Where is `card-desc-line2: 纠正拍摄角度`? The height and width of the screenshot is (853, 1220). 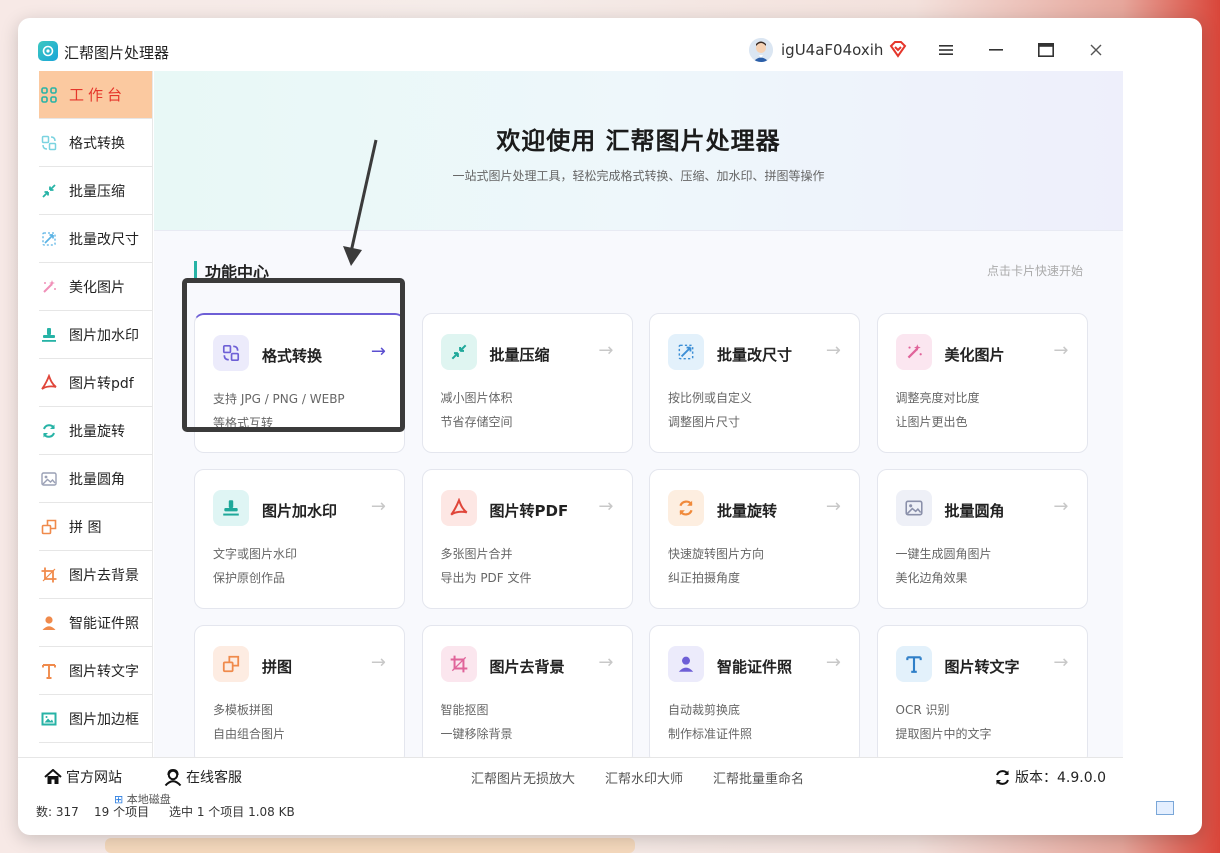 card-desc-line2: 纠正拍摄角度 is located at coordinates (704, 578).